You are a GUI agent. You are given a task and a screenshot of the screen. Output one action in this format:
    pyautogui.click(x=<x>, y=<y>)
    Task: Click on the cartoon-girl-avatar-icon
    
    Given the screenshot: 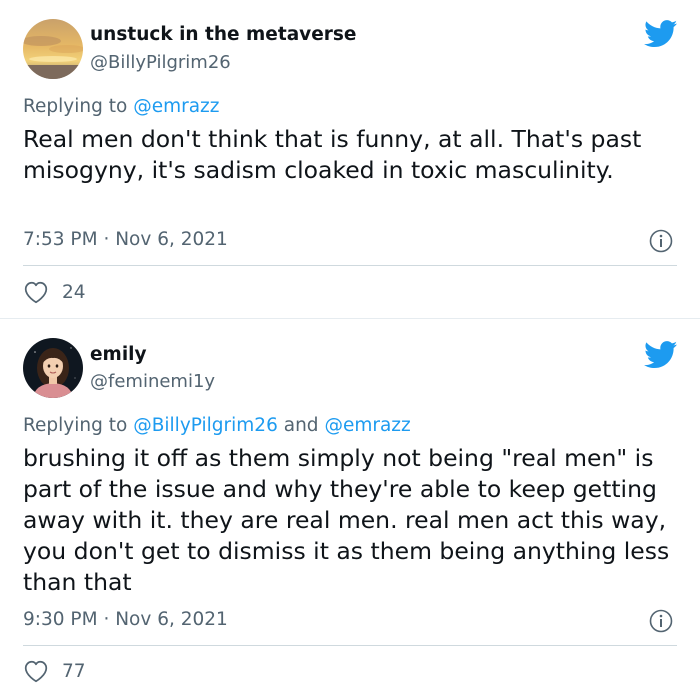 What is the action you would take?
    pyautogui.click(x=53, y=368)
    